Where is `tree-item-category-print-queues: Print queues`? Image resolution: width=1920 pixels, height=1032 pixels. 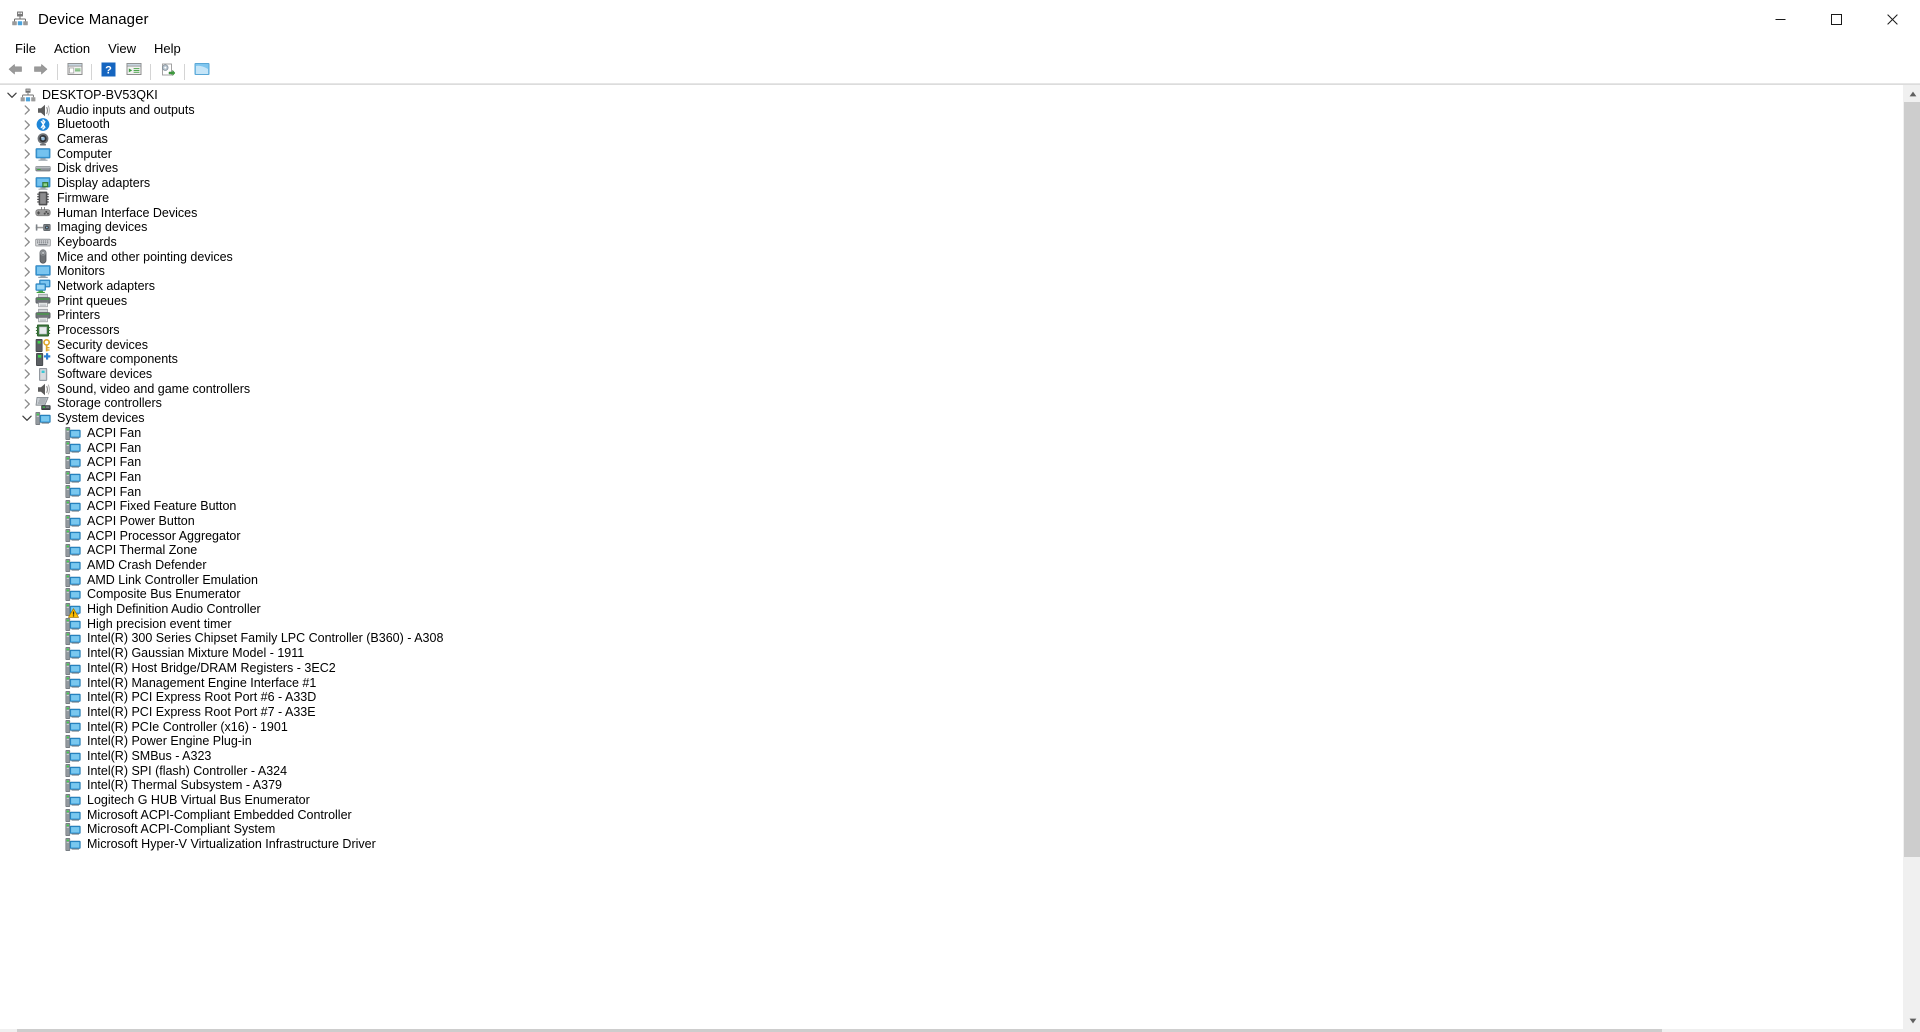
tree-item-category-print-queues: Print queues is located at coordinates (951, 301).